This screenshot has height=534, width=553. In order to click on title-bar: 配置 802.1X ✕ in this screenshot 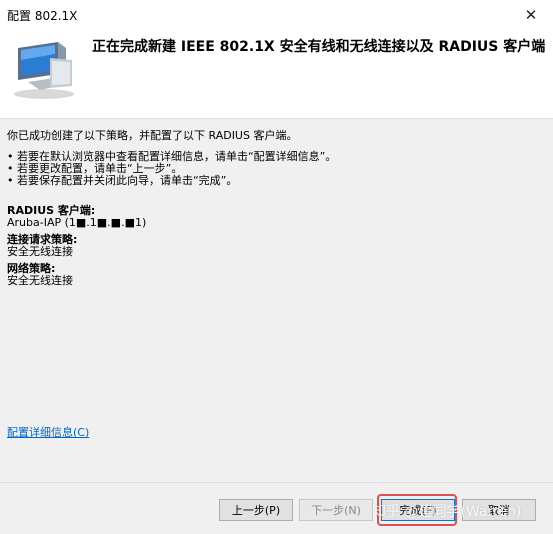, I will do `click(276, 15)`.